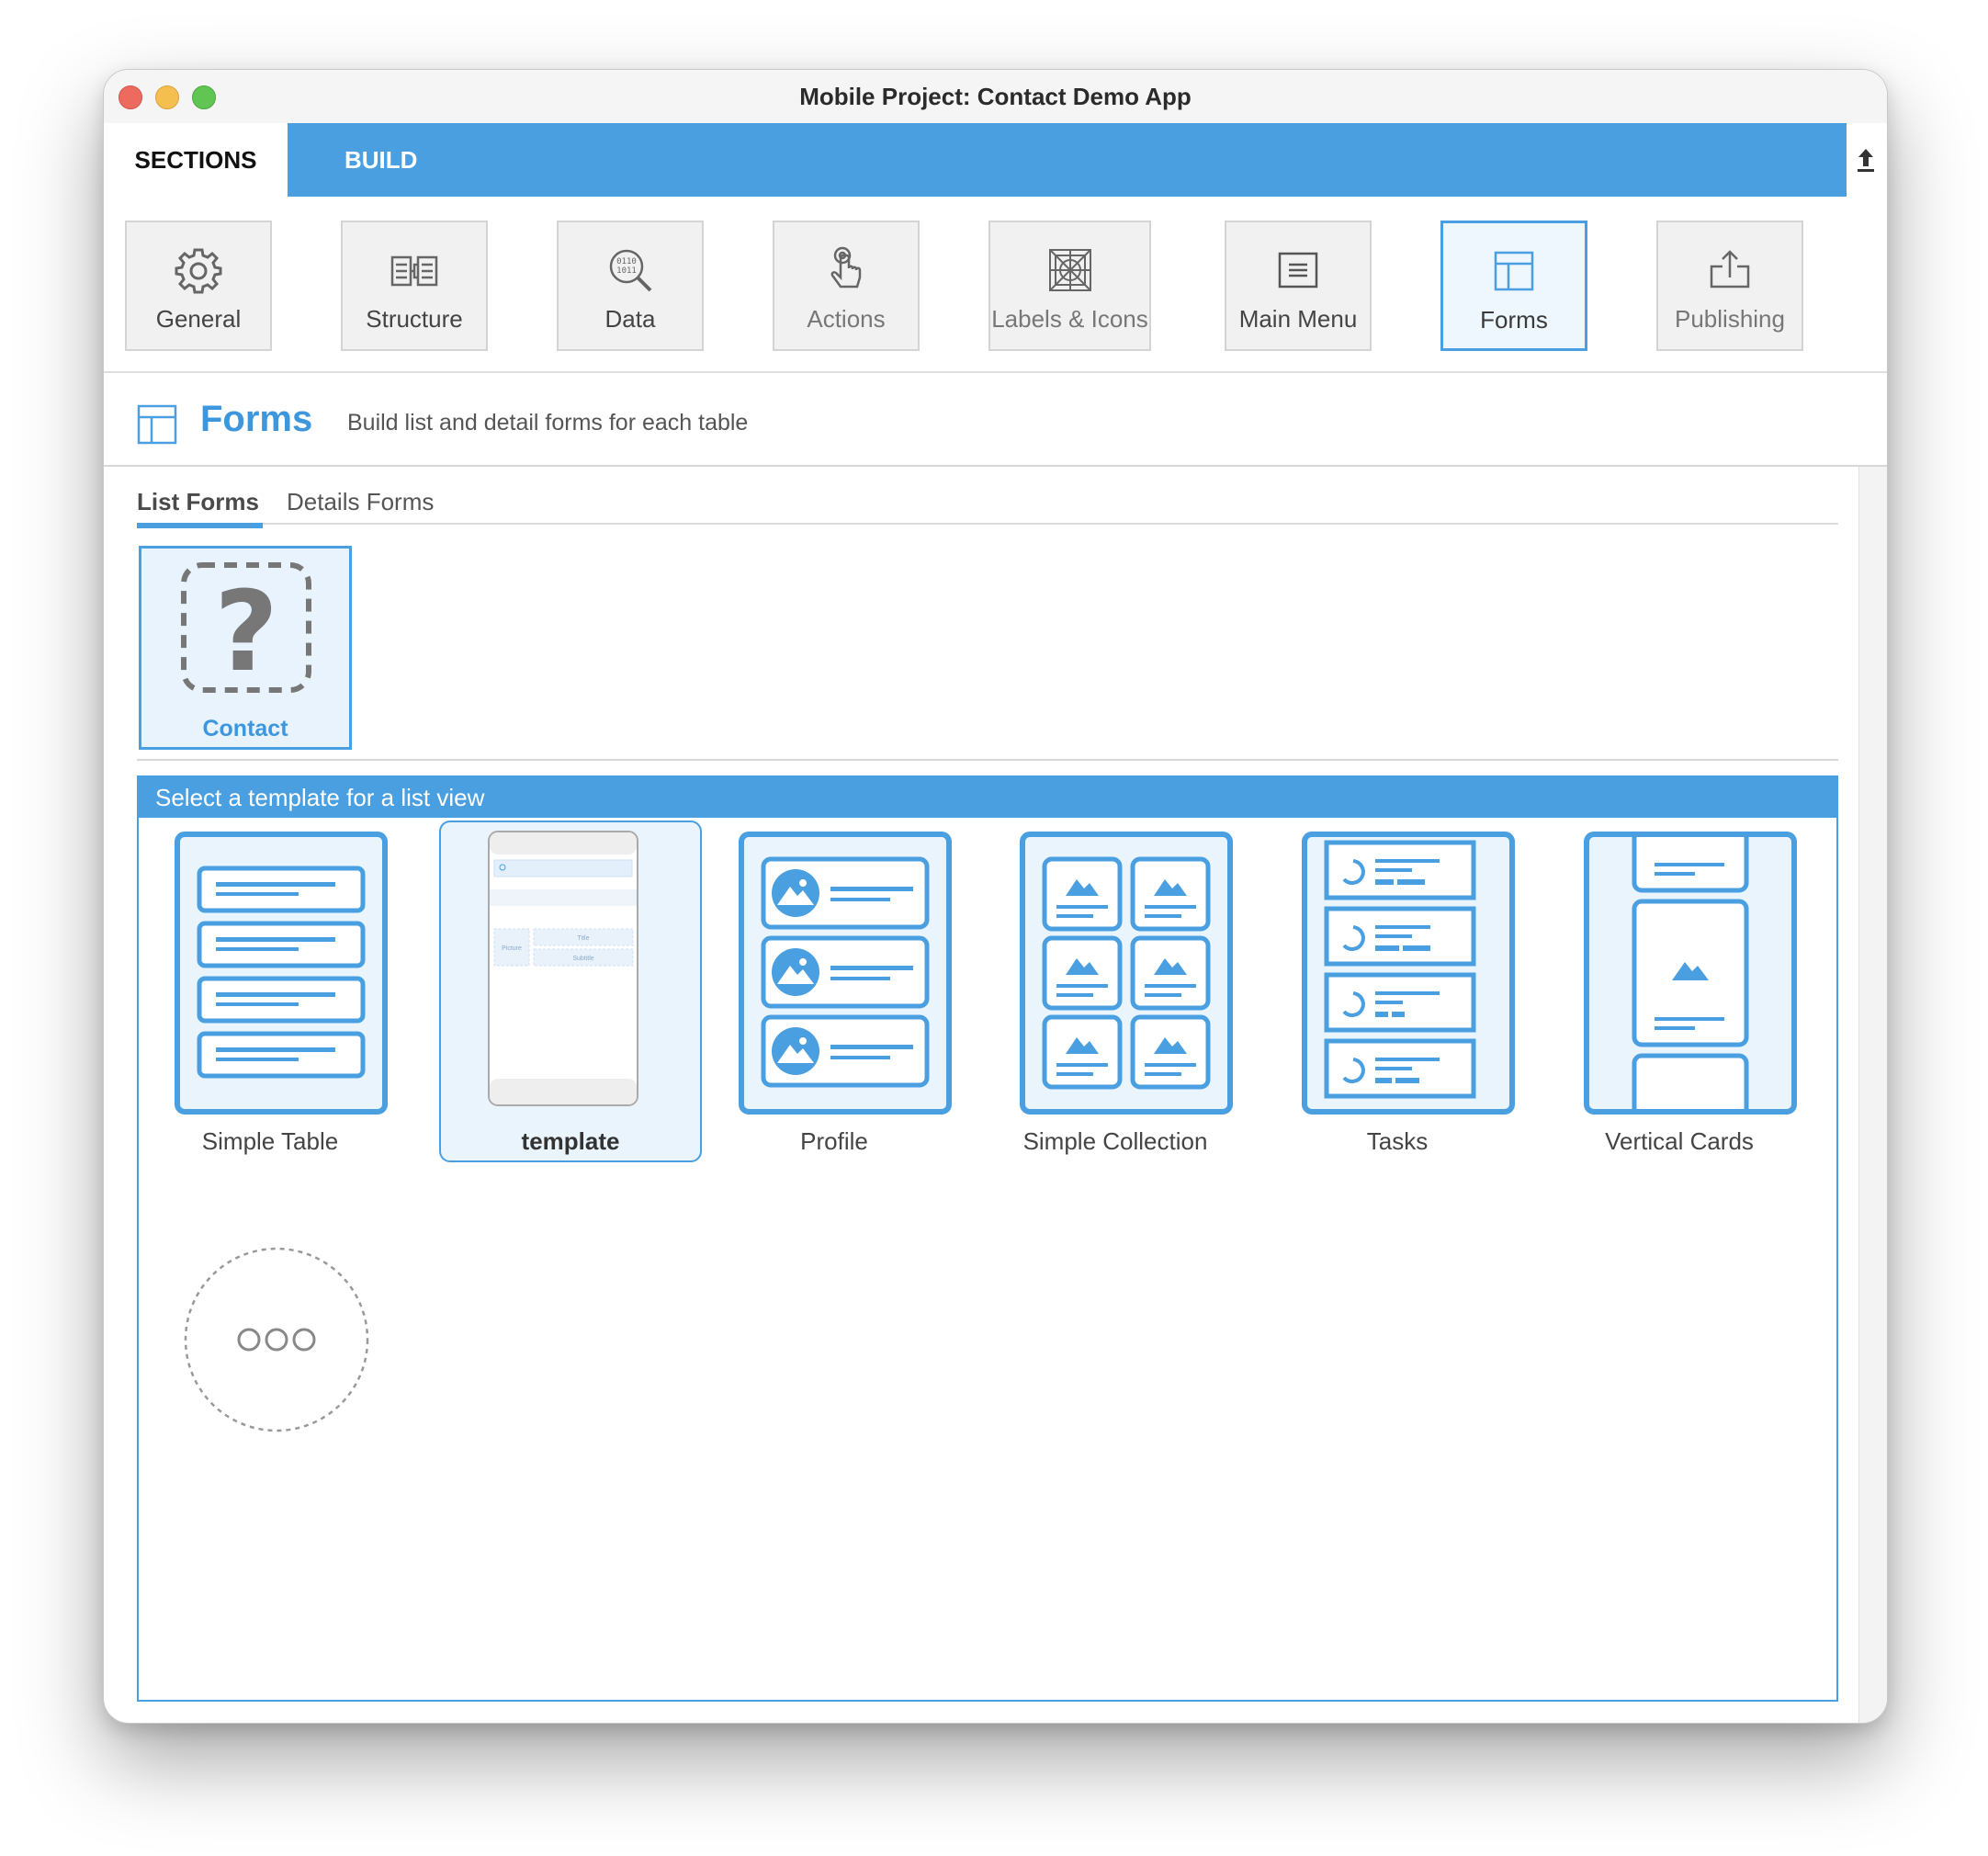  What do you see at coordinates (846, 319) in the screenshot?
I see `toolbar-actions-label: Actions` at bounding box center [846, 319].